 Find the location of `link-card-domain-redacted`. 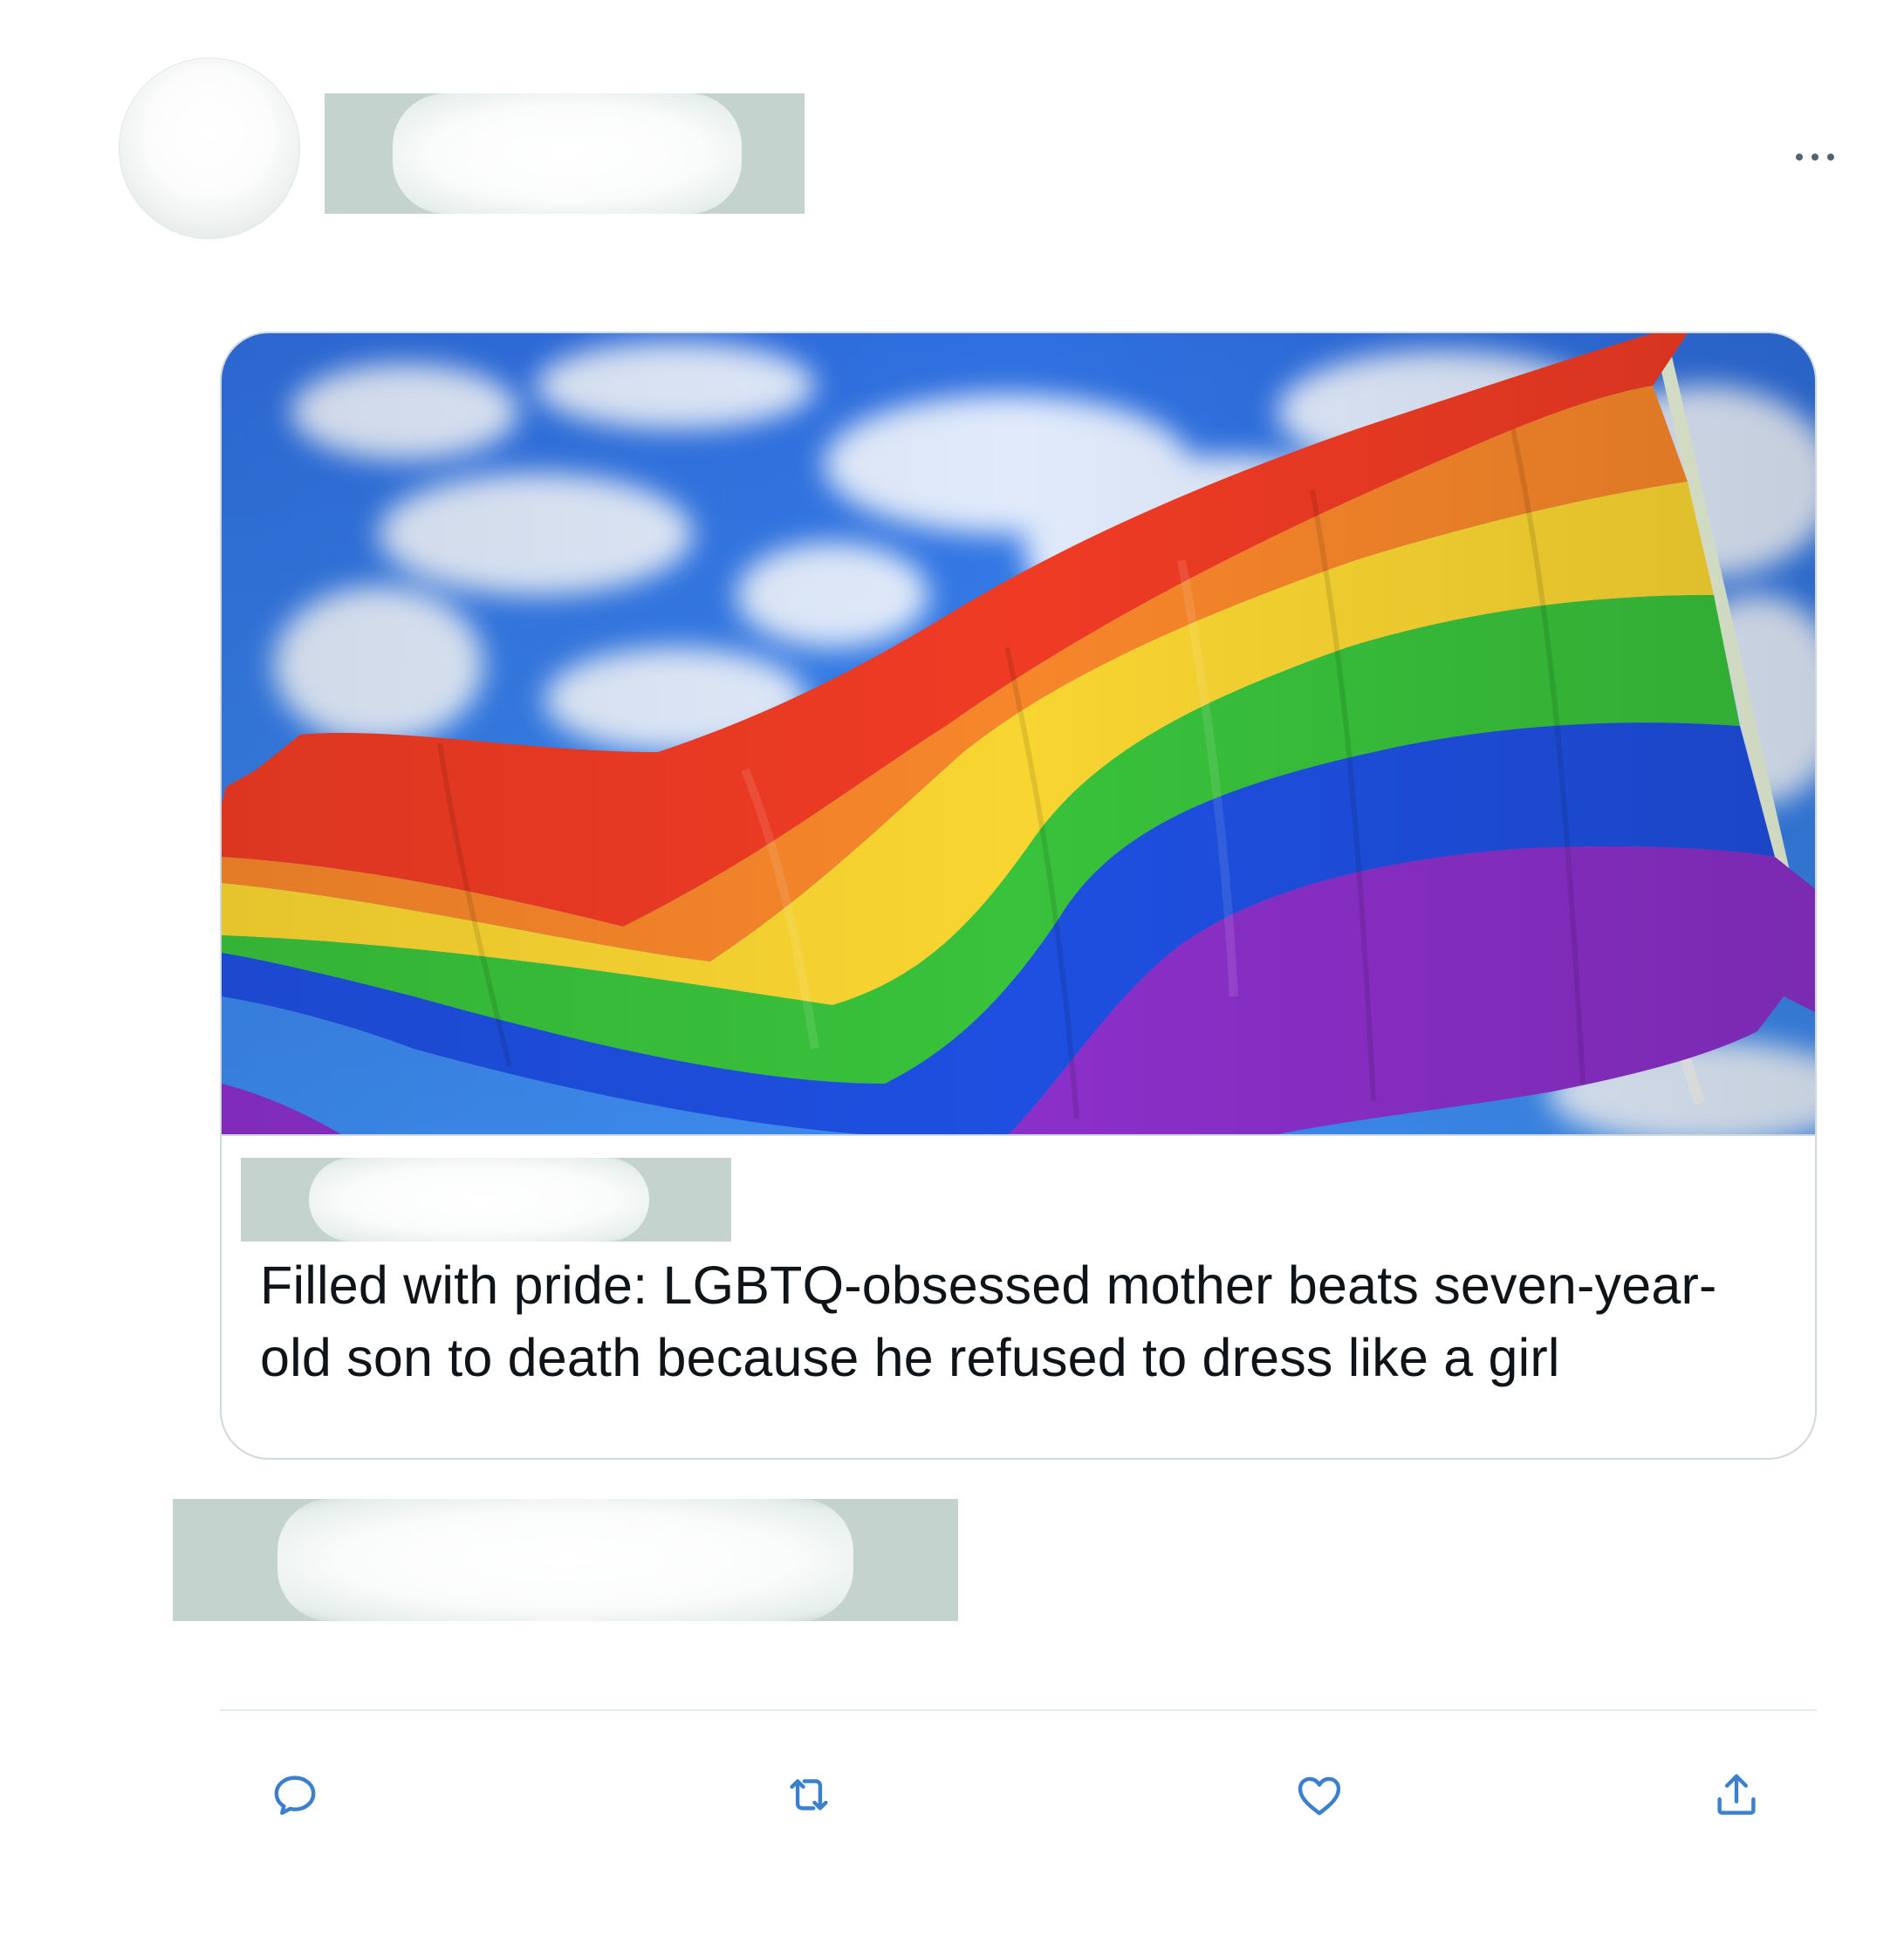

link-card-domain-redacted is located at coordinates (486, 1200).